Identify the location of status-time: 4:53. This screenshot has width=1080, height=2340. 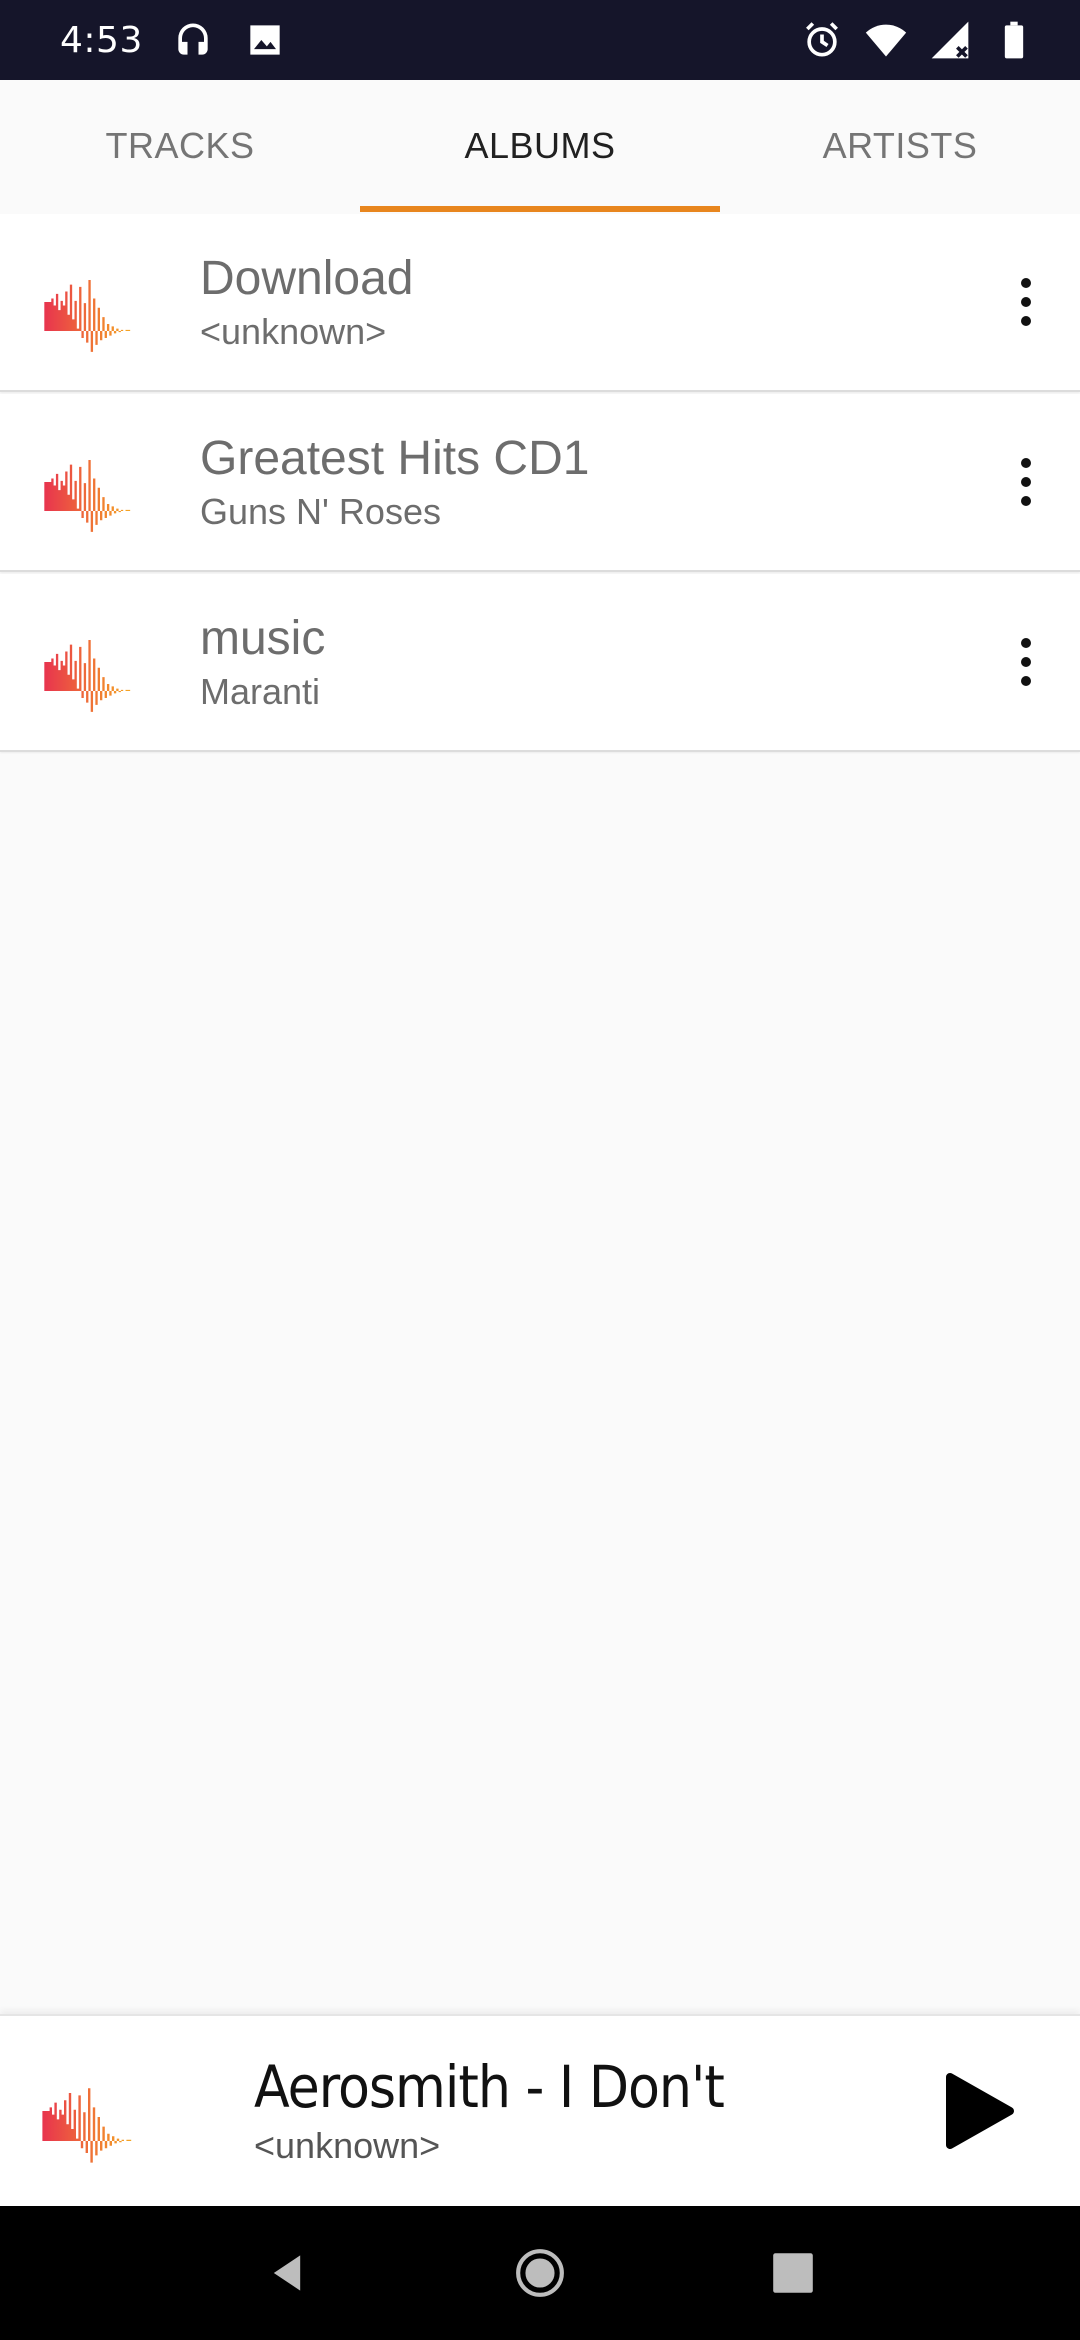
(101, 40).